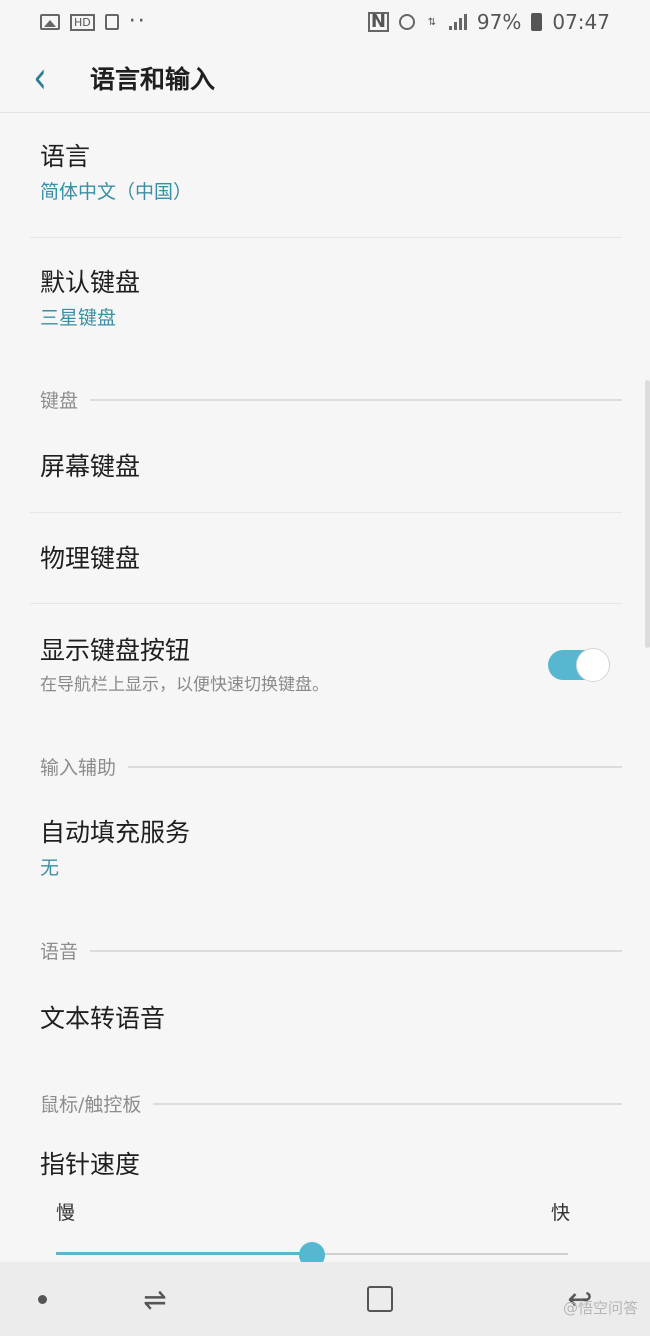 The image size is (650, 1336). What do you see at coordinates (116, 192) in the screenshot?
I see `language-value: 简体中文（中国）` at bounding box center [116, 192].